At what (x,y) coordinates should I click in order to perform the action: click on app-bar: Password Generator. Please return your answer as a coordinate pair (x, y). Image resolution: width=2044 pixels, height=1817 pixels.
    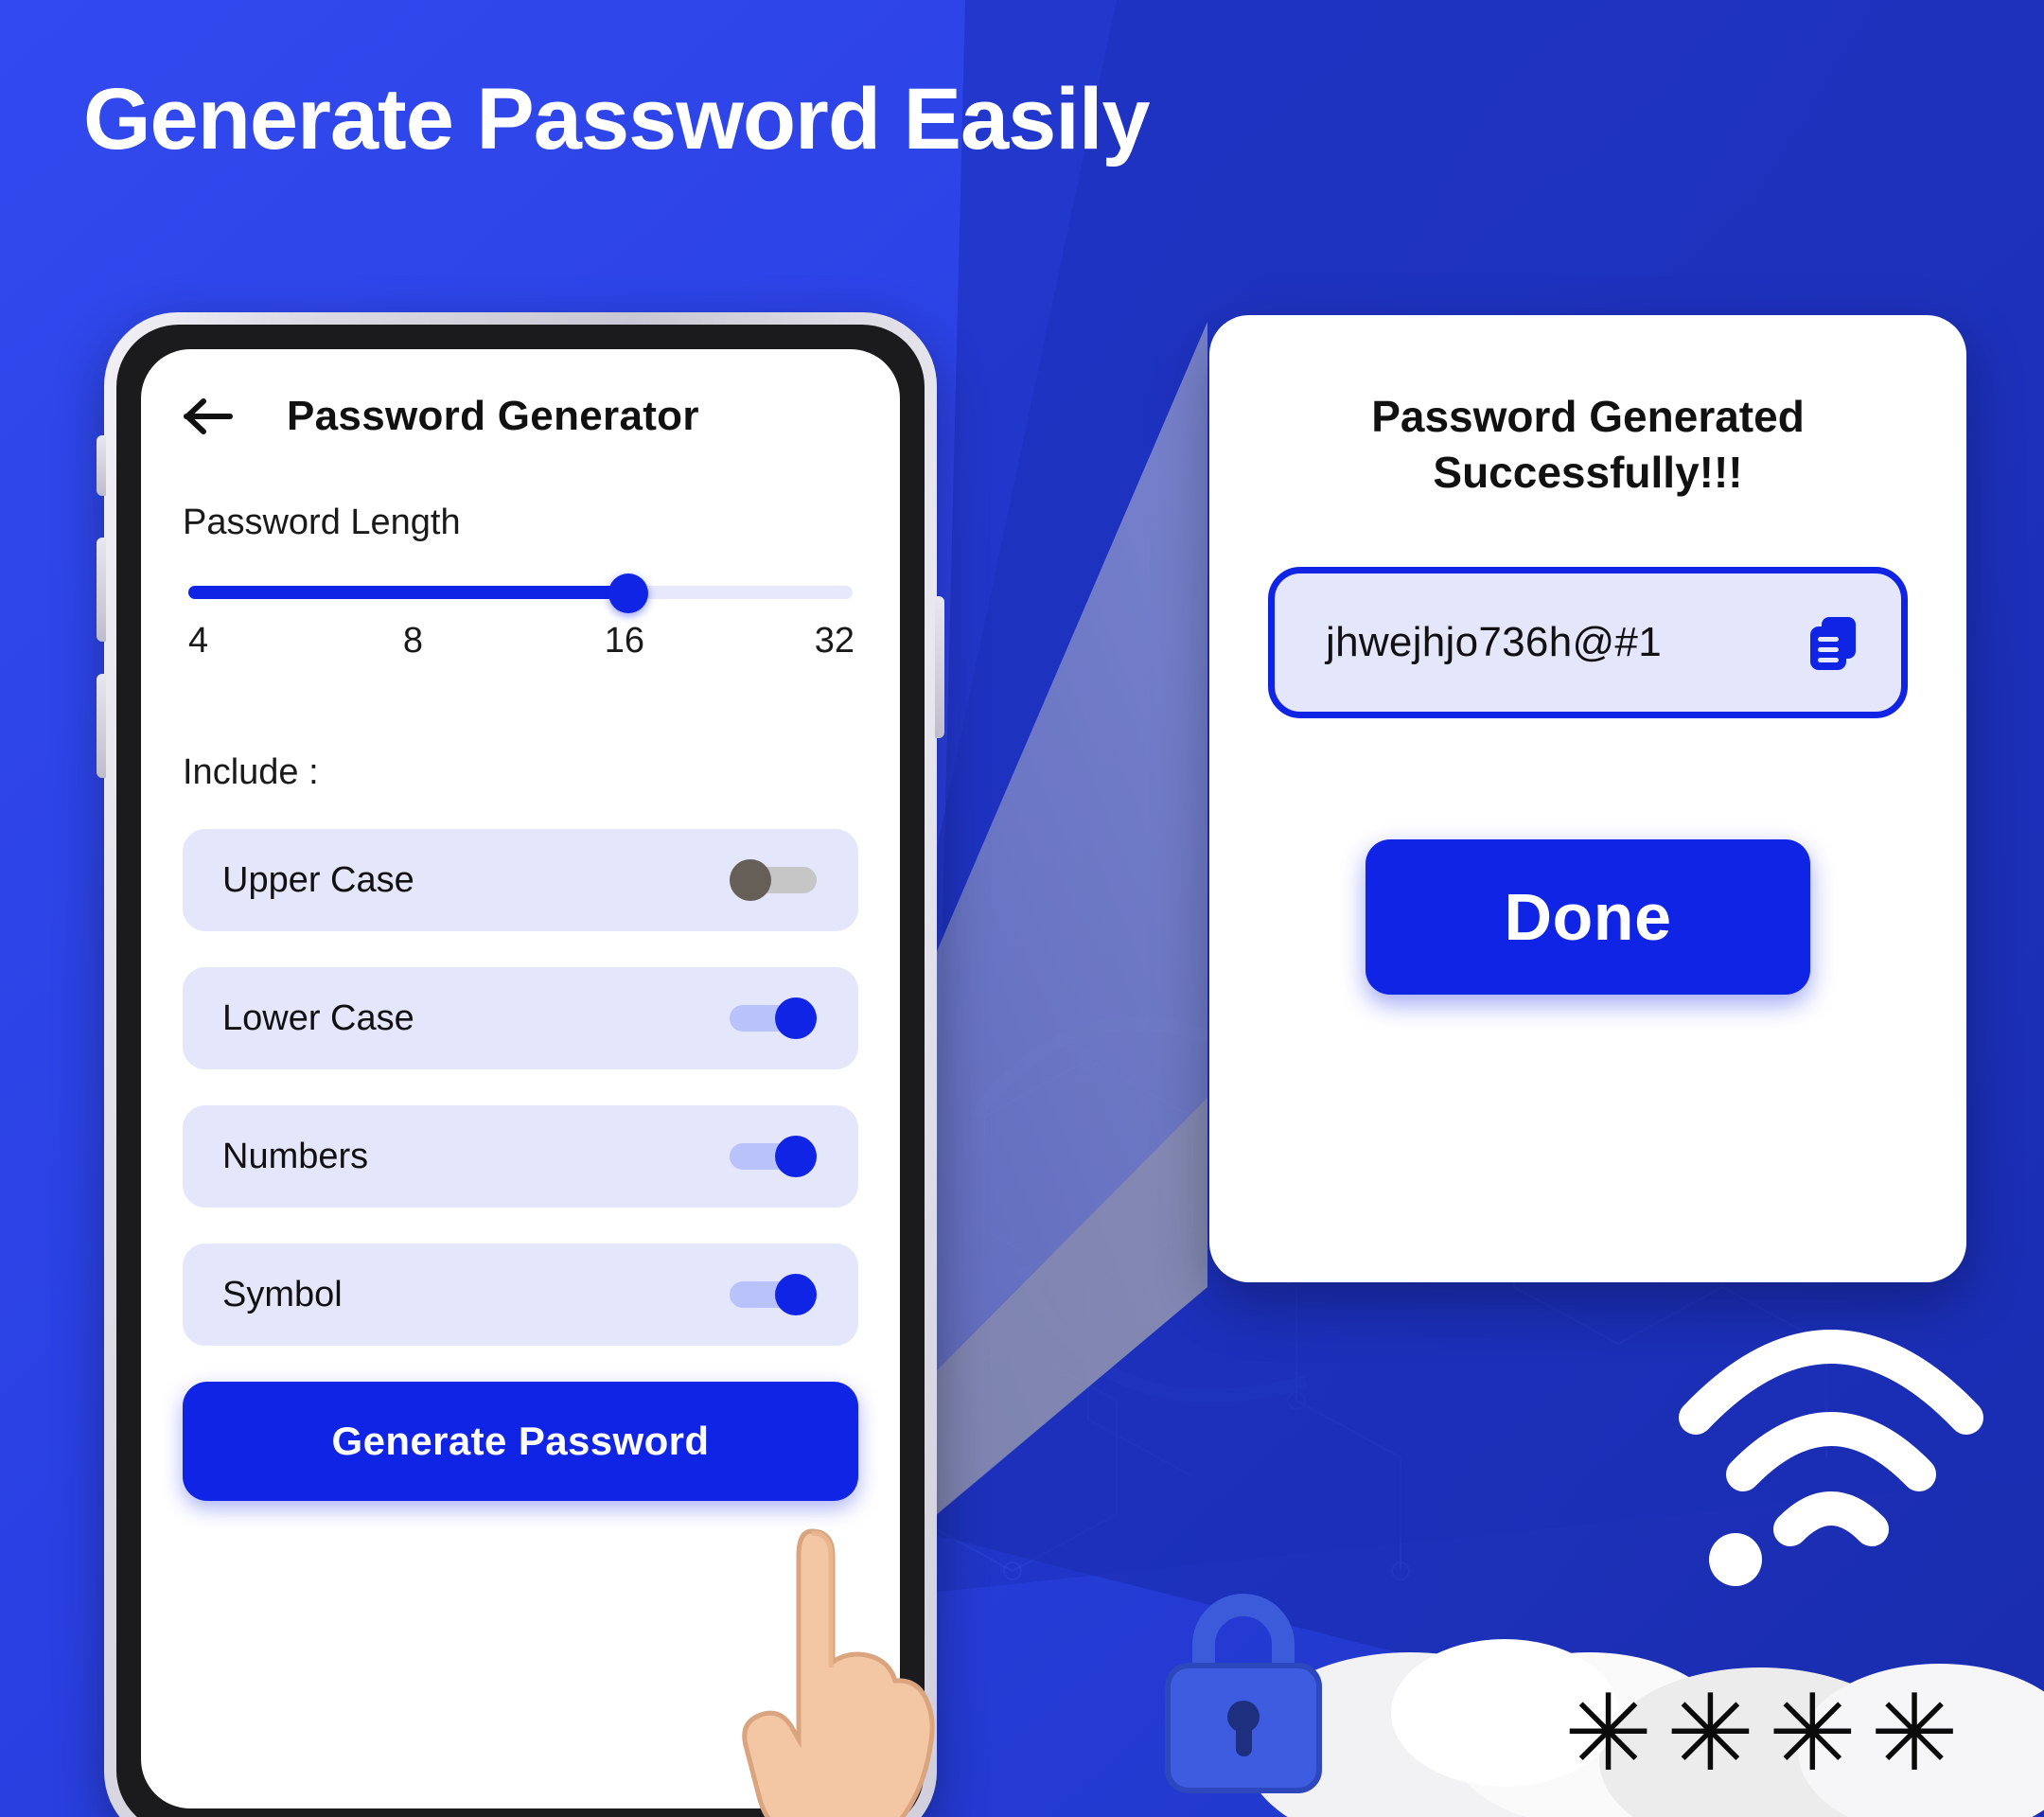
    Looking at the image, I should click on (520, 417).